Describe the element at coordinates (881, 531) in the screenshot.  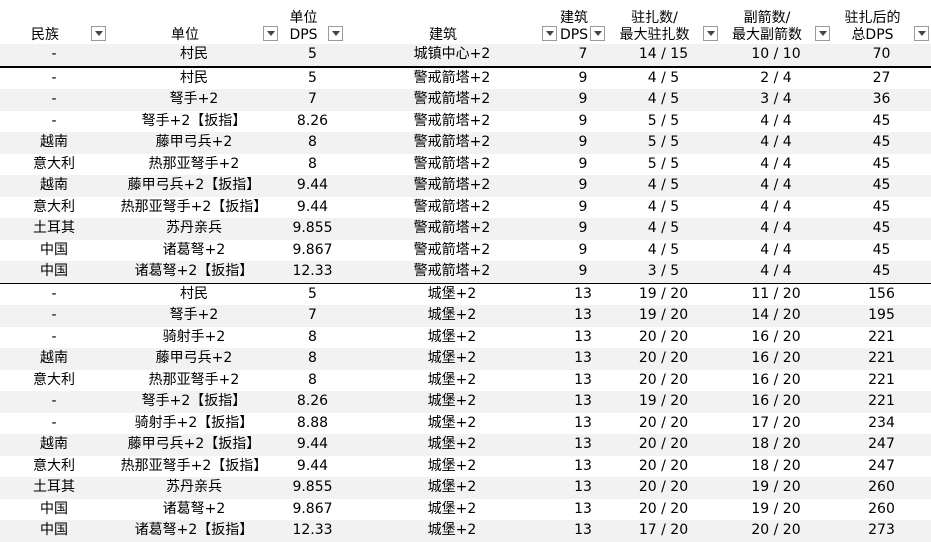
I see `cell-total-dps: 273` at that location.